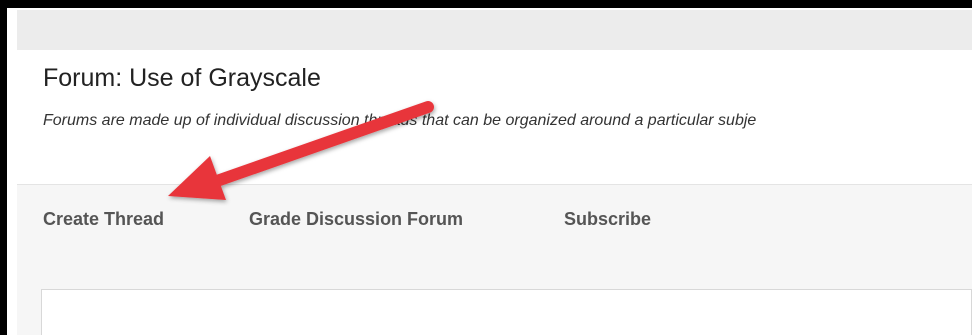  I want to click on grade-discussion-forum-button: Grade Discussion Forum, so click(356, 219).